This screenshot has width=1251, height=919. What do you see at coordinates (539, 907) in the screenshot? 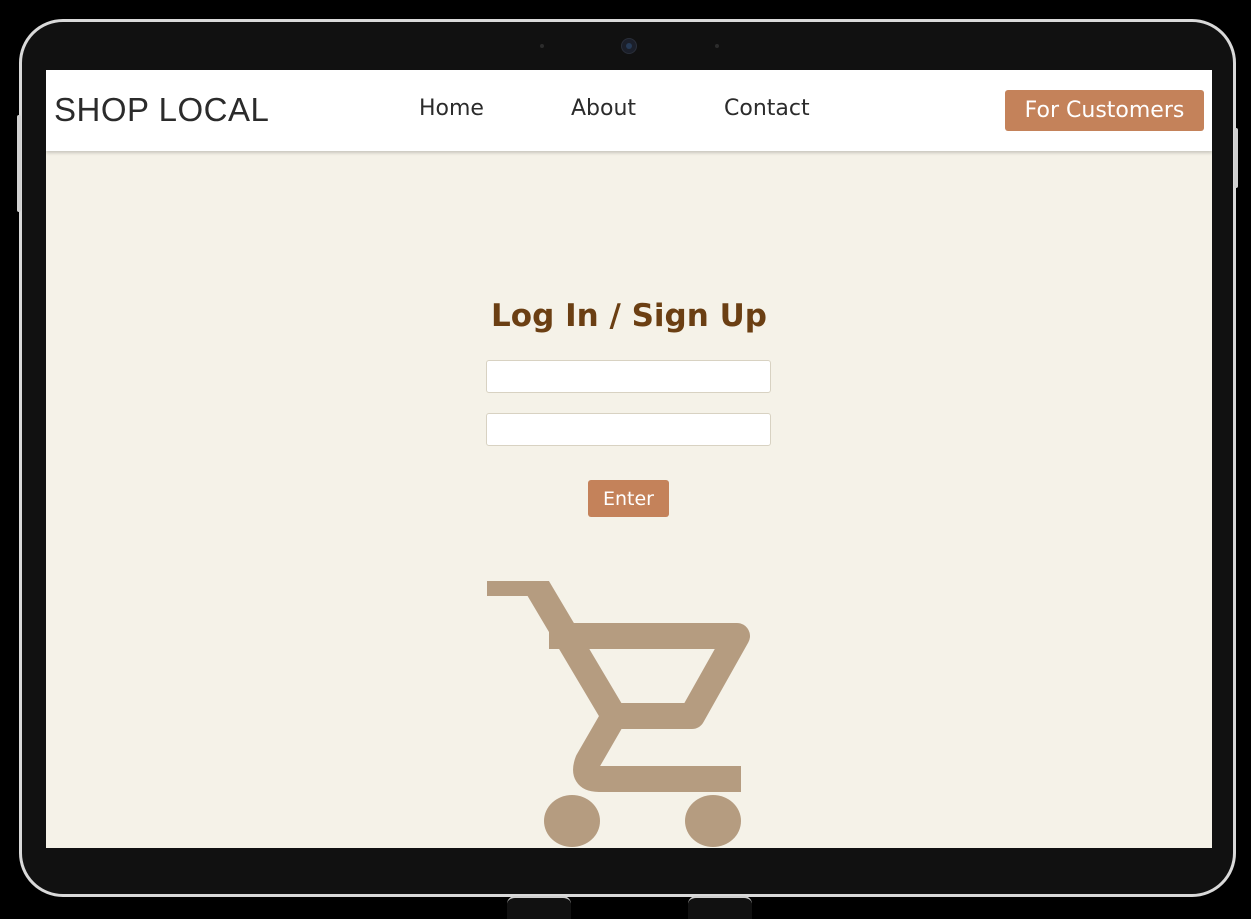
I see `bottom-button-left` at bounding box center [539, 907].